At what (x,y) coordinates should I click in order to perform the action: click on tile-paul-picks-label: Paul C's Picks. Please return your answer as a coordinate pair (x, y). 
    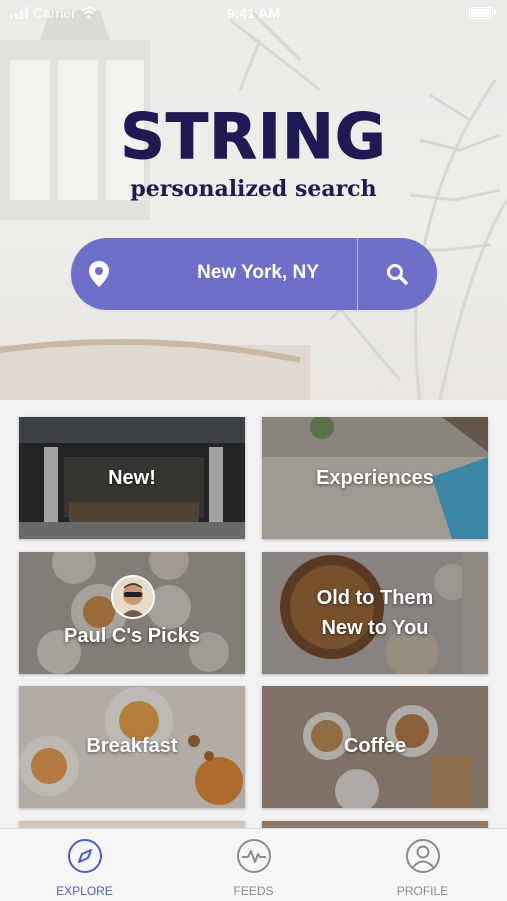
    Looking at the image, I should click on (132, 636).